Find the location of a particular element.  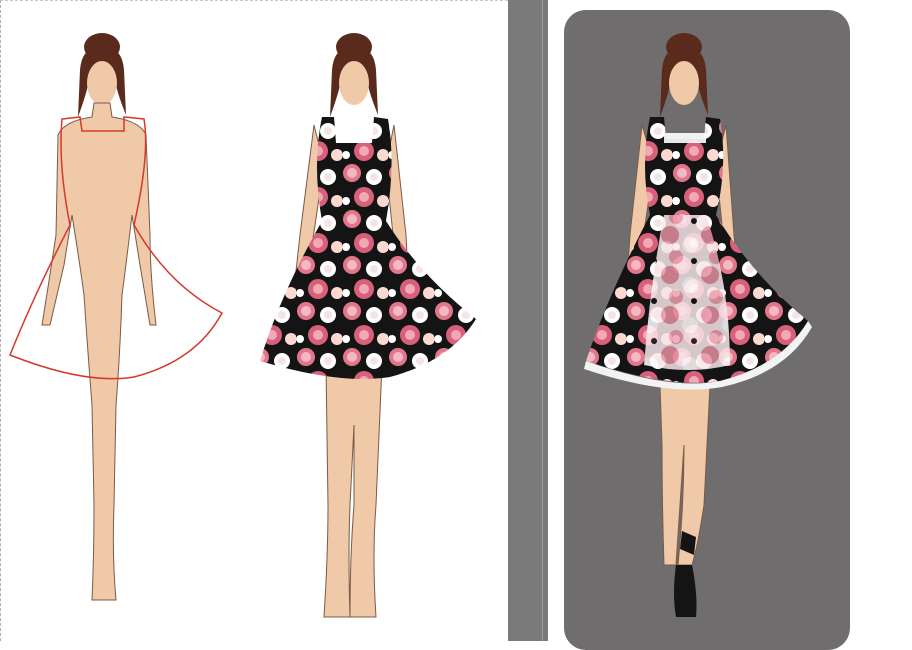

lace-collar is located at coordinates (685, 138).